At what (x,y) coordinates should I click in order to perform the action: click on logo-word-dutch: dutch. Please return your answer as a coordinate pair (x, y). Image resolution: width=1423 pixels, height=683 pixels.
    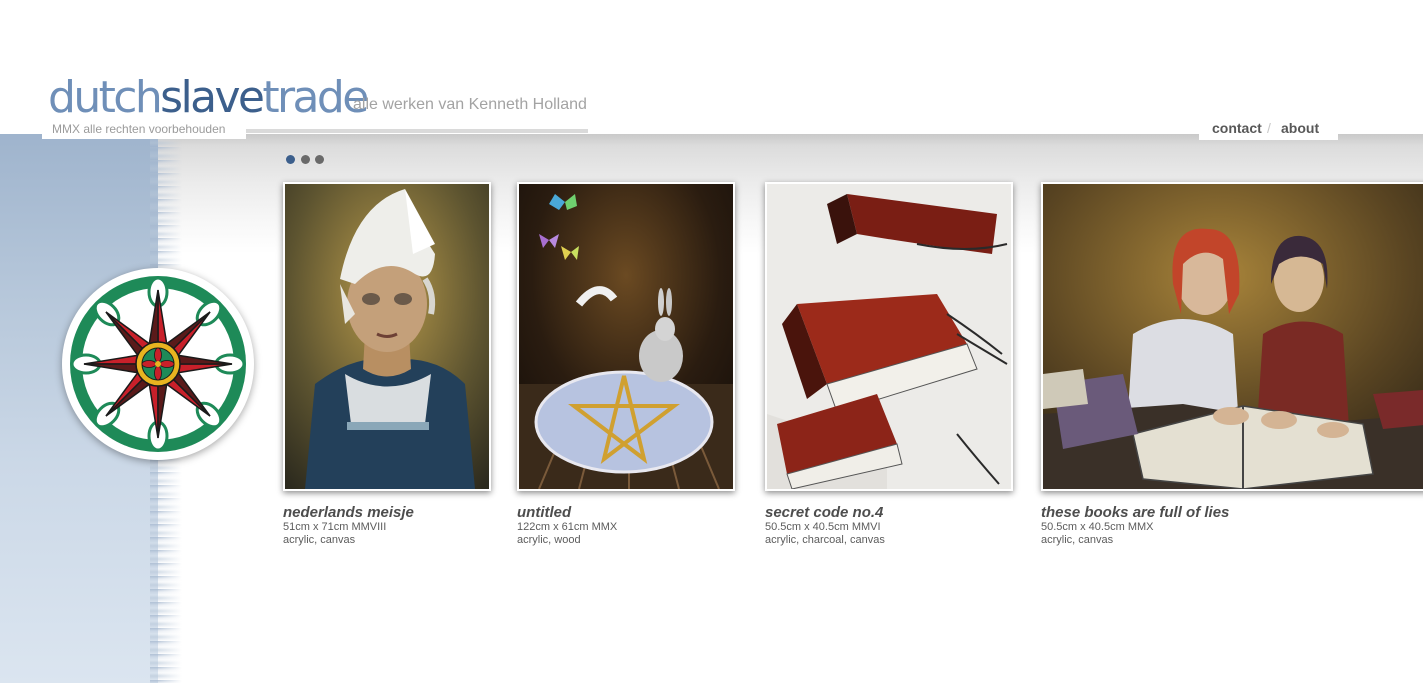
    Looking at the image, I should click on (105, 97).